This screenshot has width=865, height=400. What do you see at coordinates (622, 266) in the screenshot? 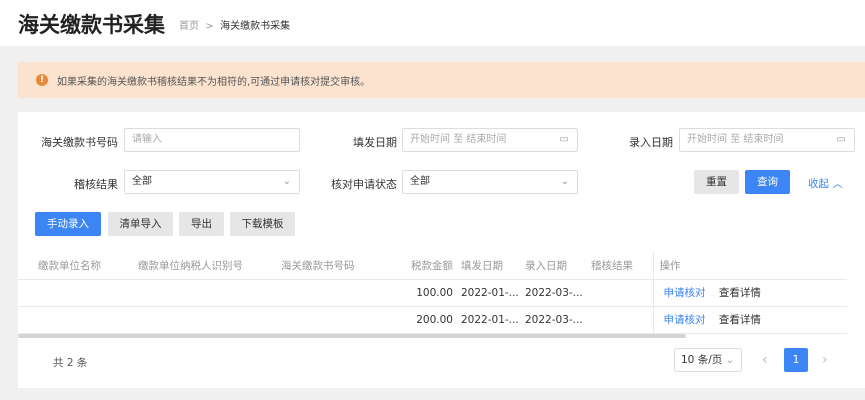
I see `col-audit-result: 稽核结果` at bounding box center [622, 266].